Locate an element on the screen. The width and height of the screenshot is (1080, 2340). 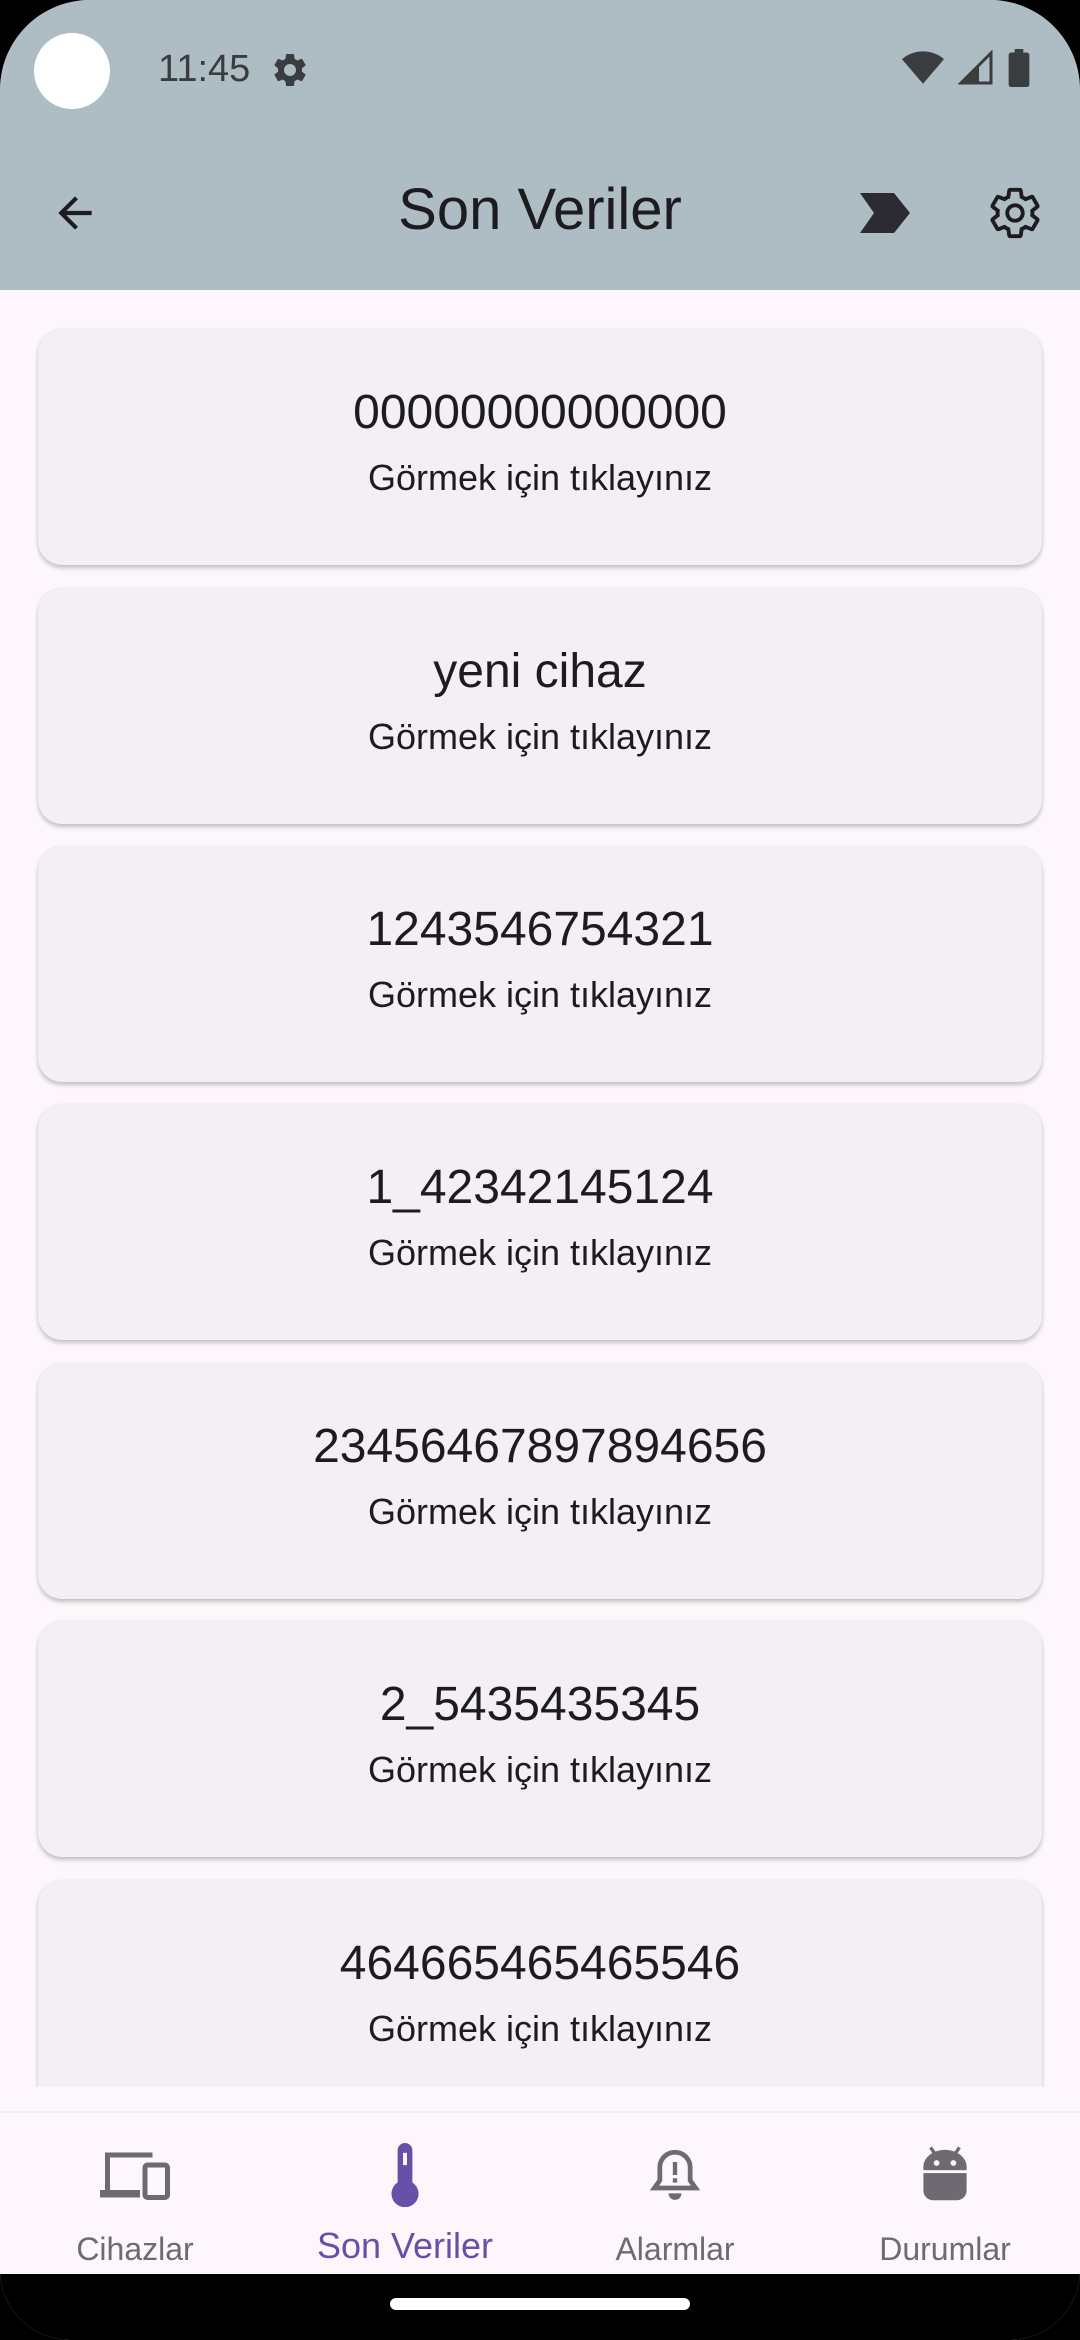
nav-item-cihazlar: Cihazlar is located at coordinates (135, 2194).